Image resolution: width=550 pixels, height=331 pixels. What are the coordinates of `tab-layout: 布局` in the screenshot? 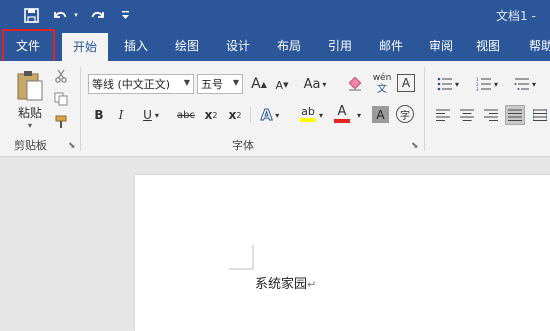 It's located at (289, 46).